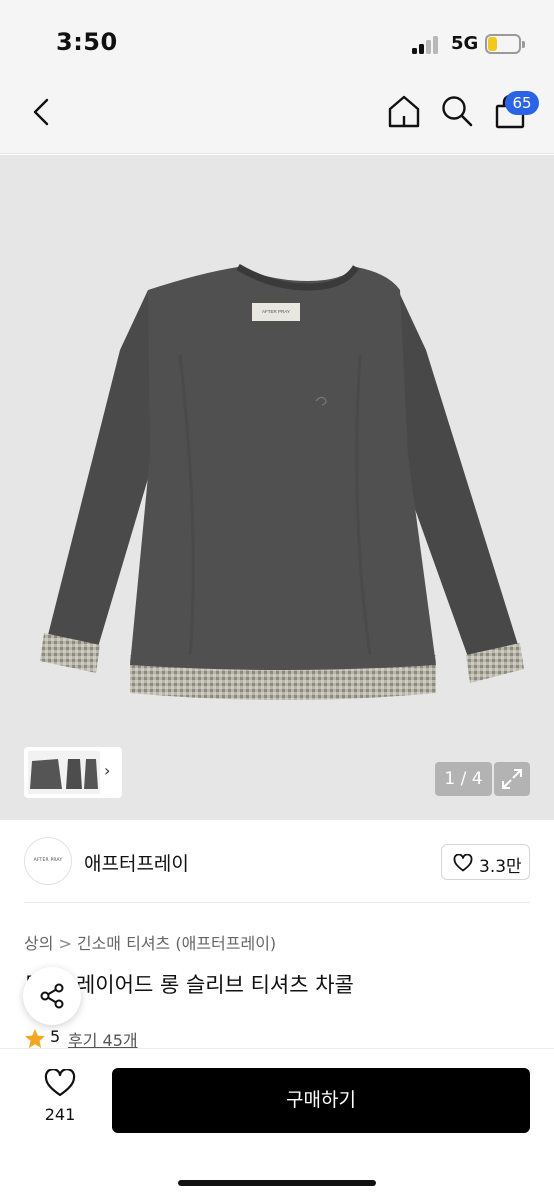  I want to click on share-button, so click(52, 996).